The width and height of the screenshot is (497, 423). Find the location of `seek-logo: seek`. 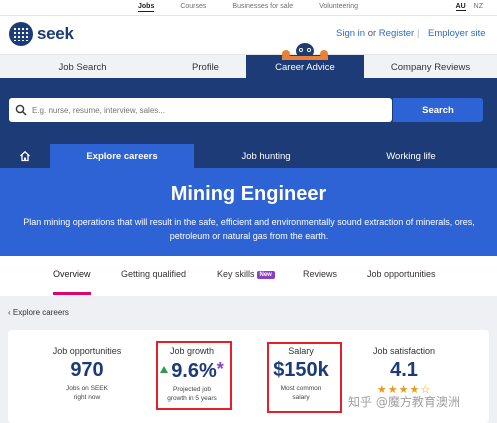

seek-logo: seek is located at coordinates (41, 34).